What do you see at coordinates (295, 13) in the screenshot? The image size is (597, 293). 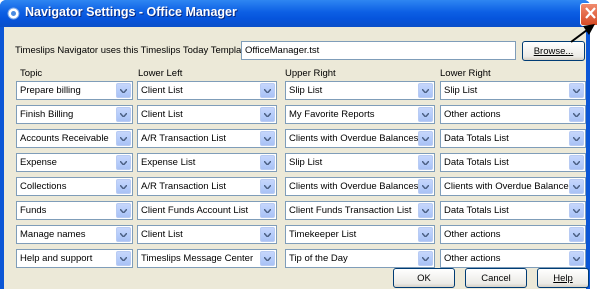 I see `title-bar: Navigator Settings - Office Manager` at bounding box center [295, 13].